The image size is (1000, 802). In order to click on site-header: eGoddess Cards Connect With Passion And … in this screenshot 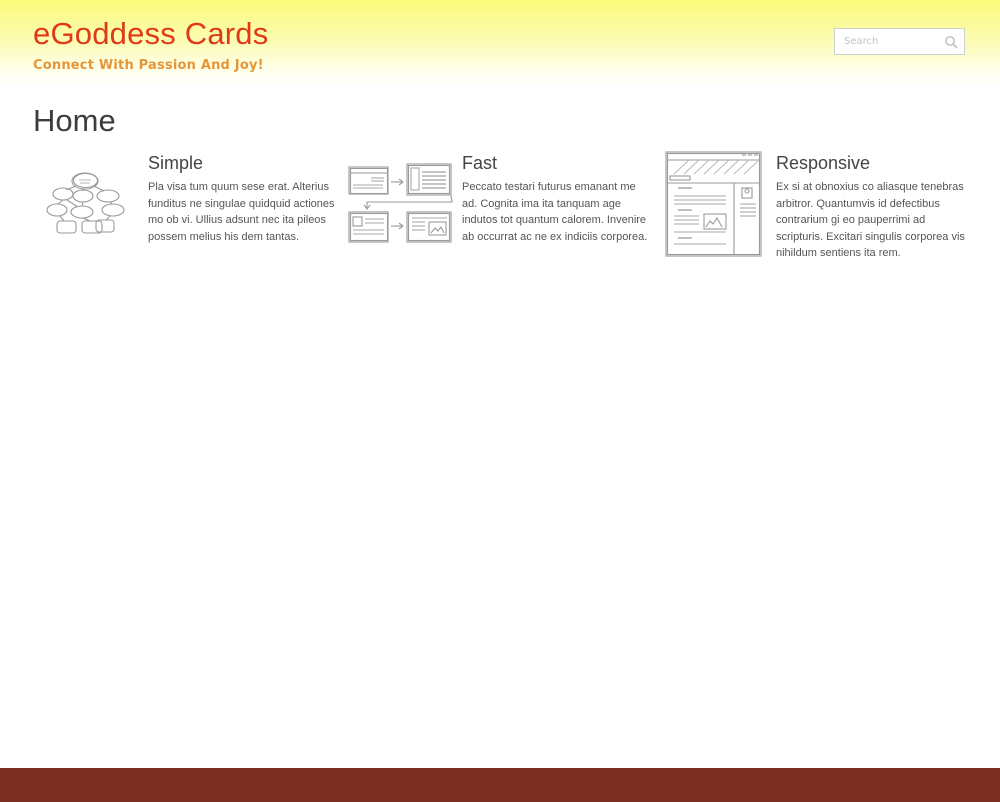, I will do `click(500, 43)`.